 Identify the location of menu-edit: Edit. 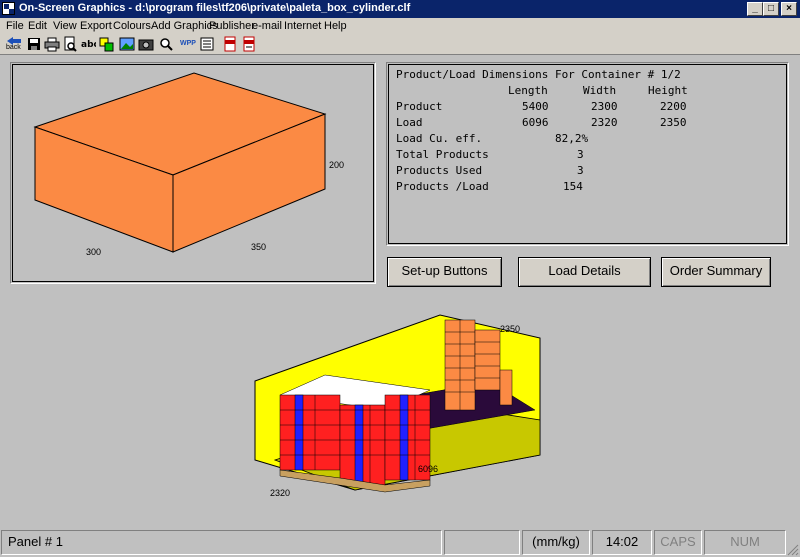
(37, 26).